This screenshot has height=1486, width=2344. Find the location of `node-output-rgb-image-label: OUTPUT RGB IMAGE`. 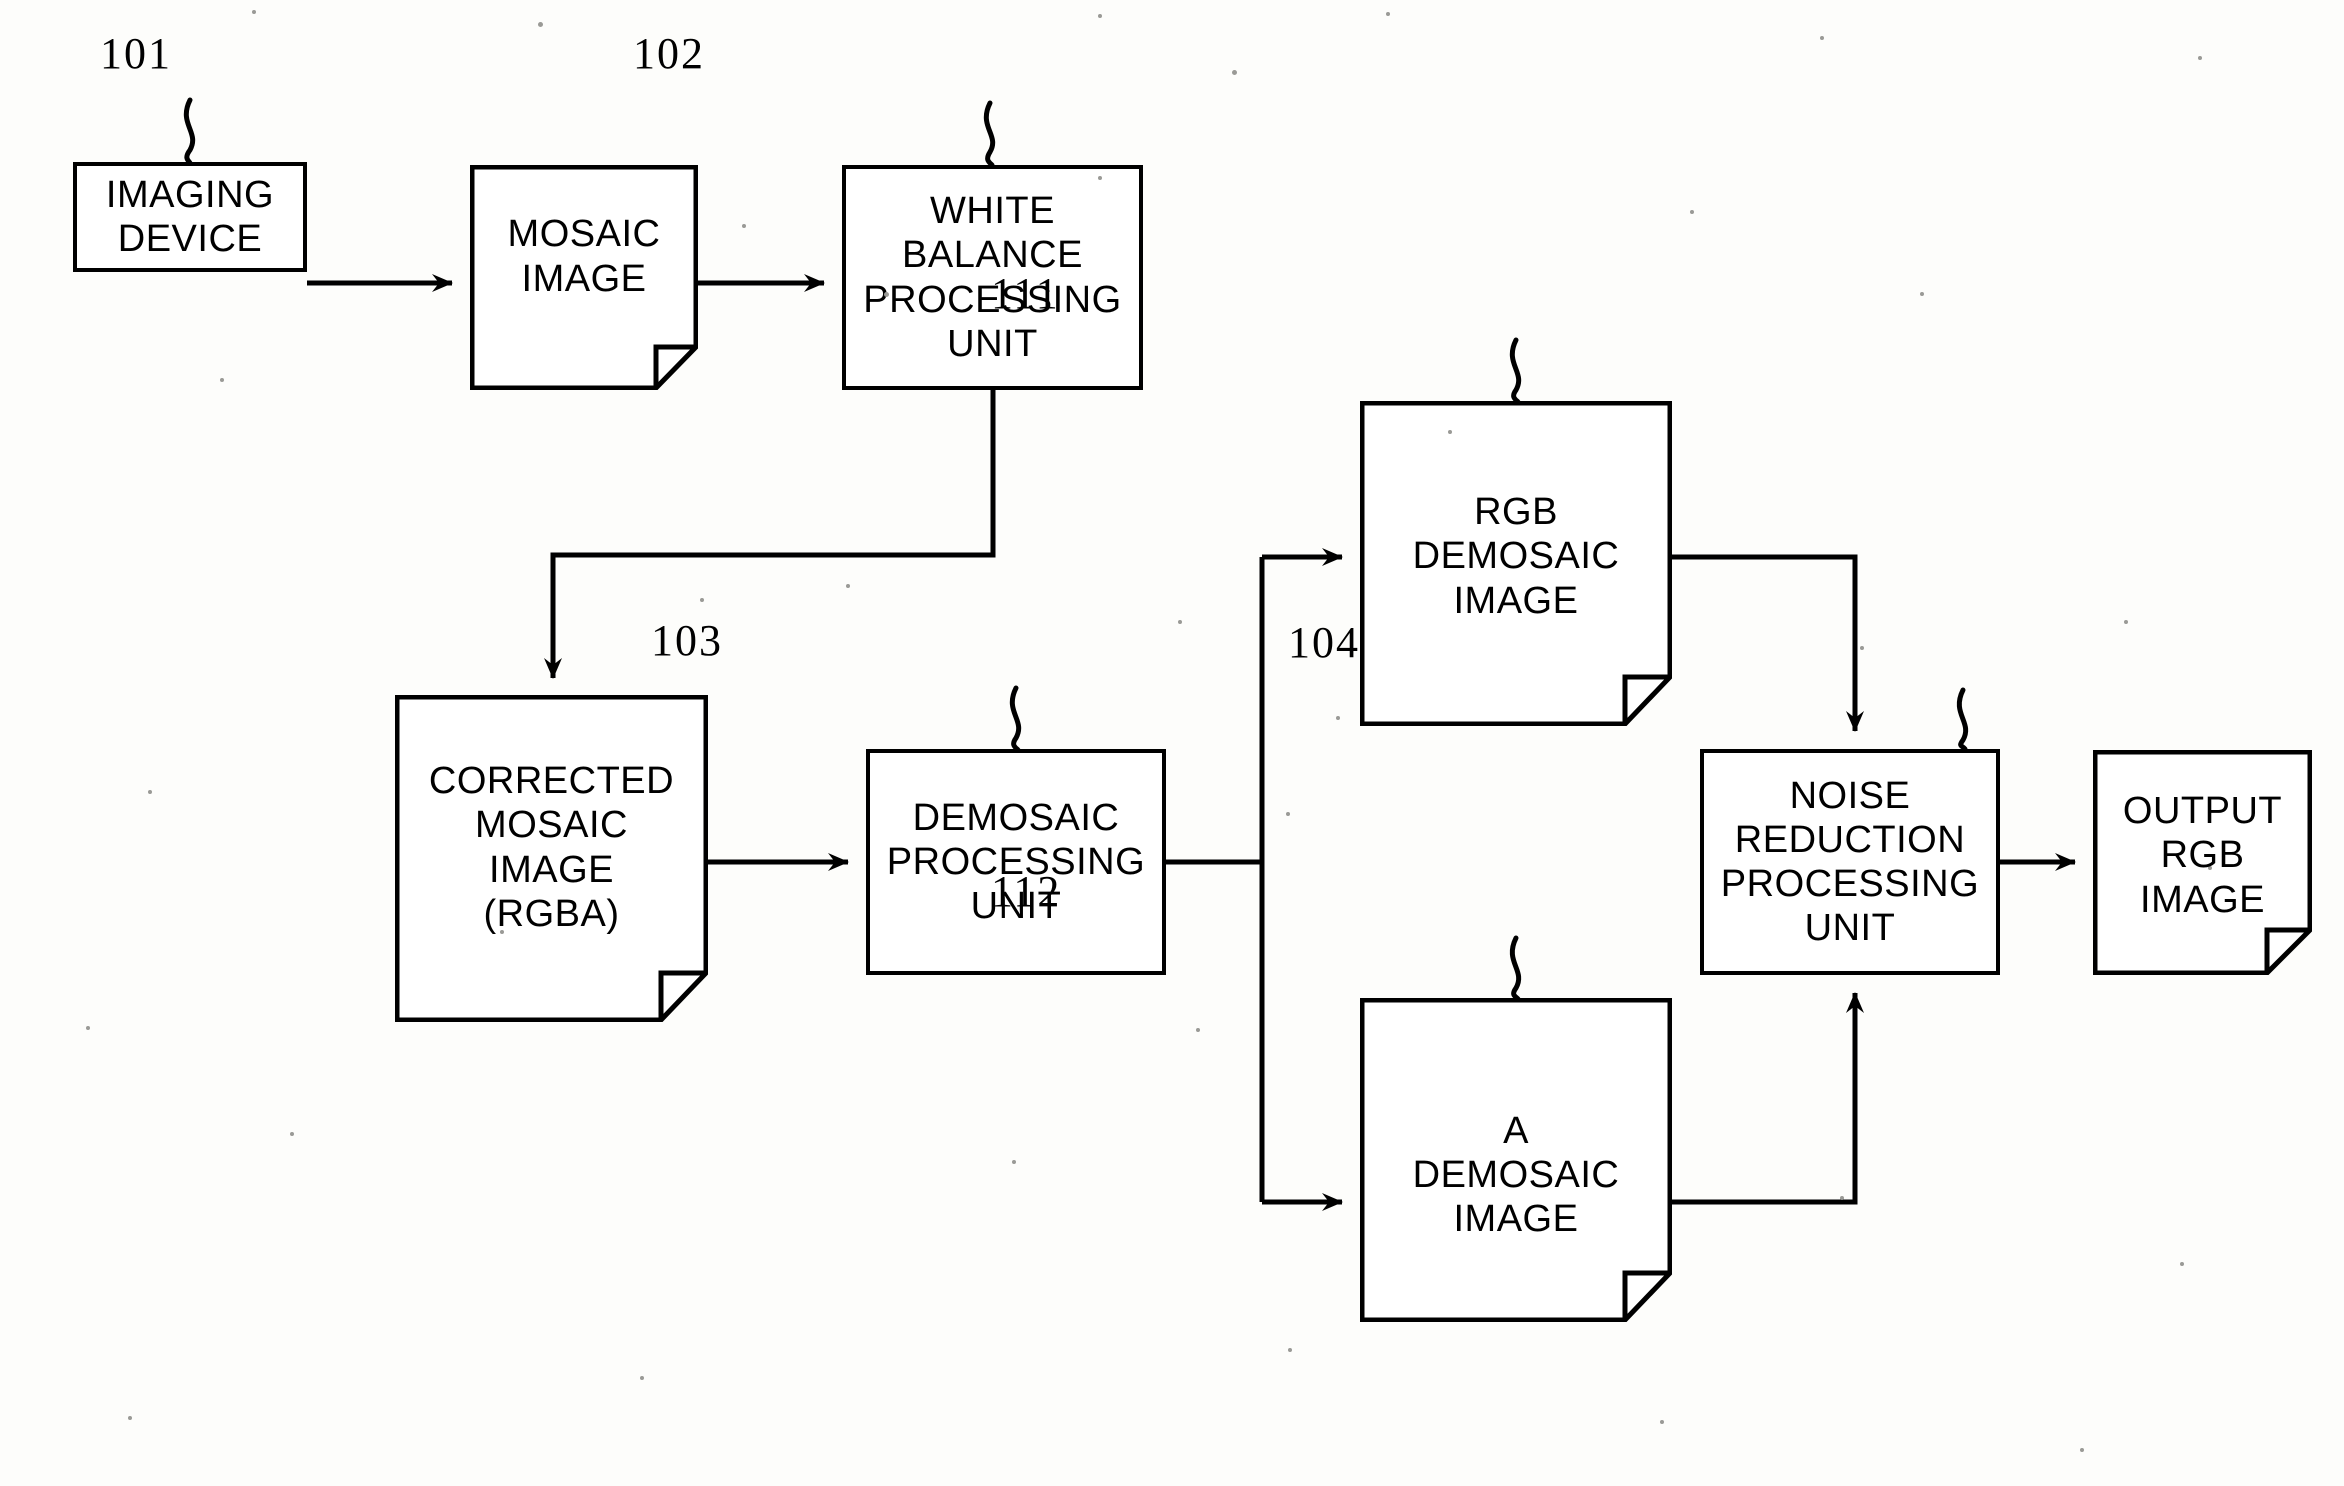

node-output-rgb-image-label: OUTPUT RGB IMAGE is located at coordinates (2202, 855).